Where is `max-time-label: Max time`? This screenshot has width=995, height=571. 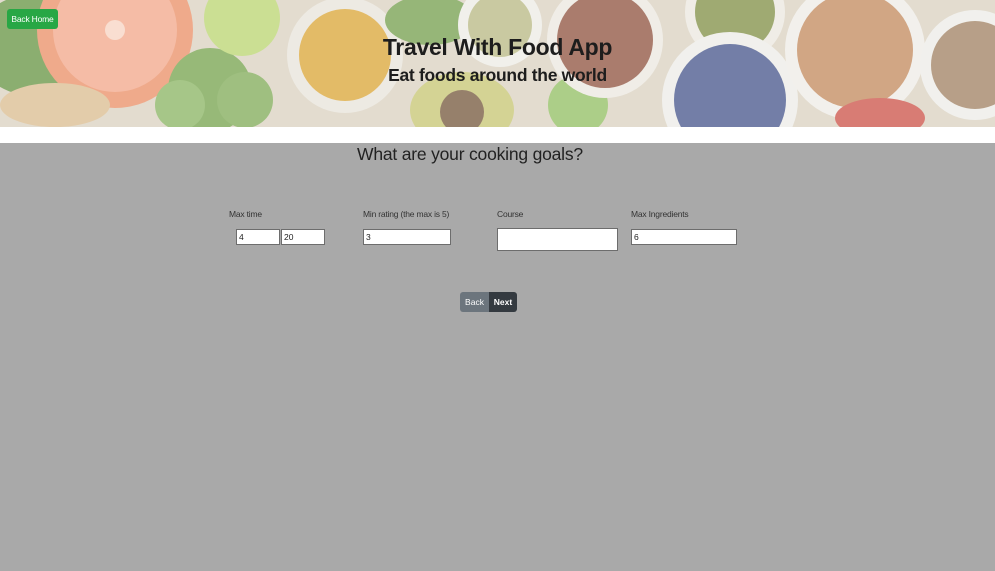
max-time-label: Max time is located at coordinates (245, 214).